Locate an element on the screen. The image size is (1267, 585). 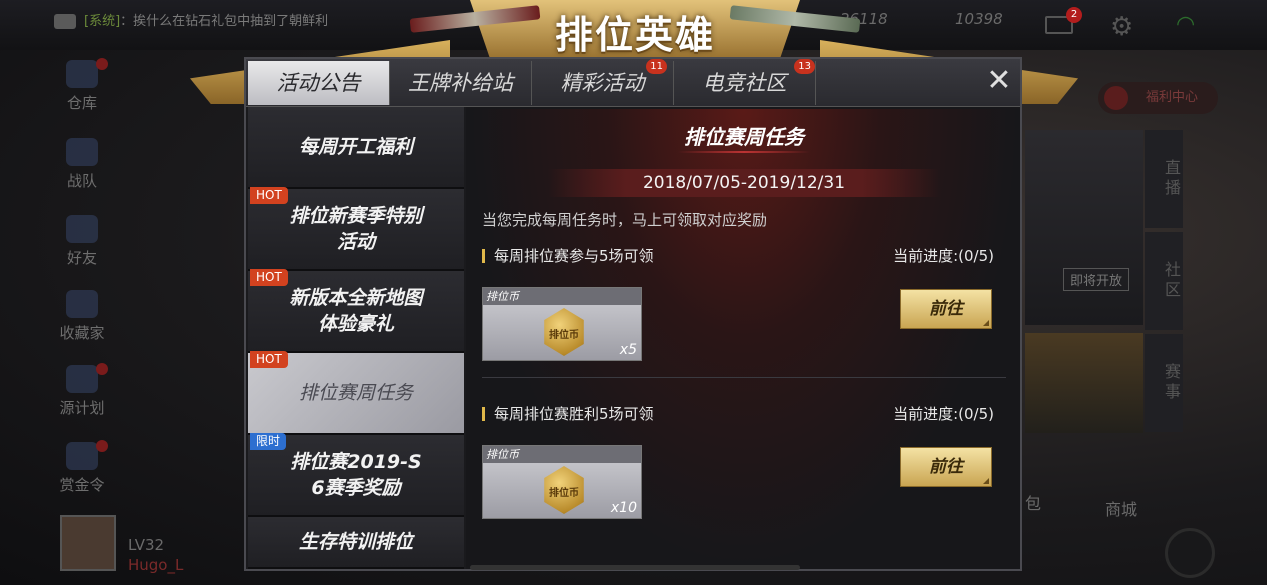
tab-live: 直播 is located at coordinates (1164, 179).